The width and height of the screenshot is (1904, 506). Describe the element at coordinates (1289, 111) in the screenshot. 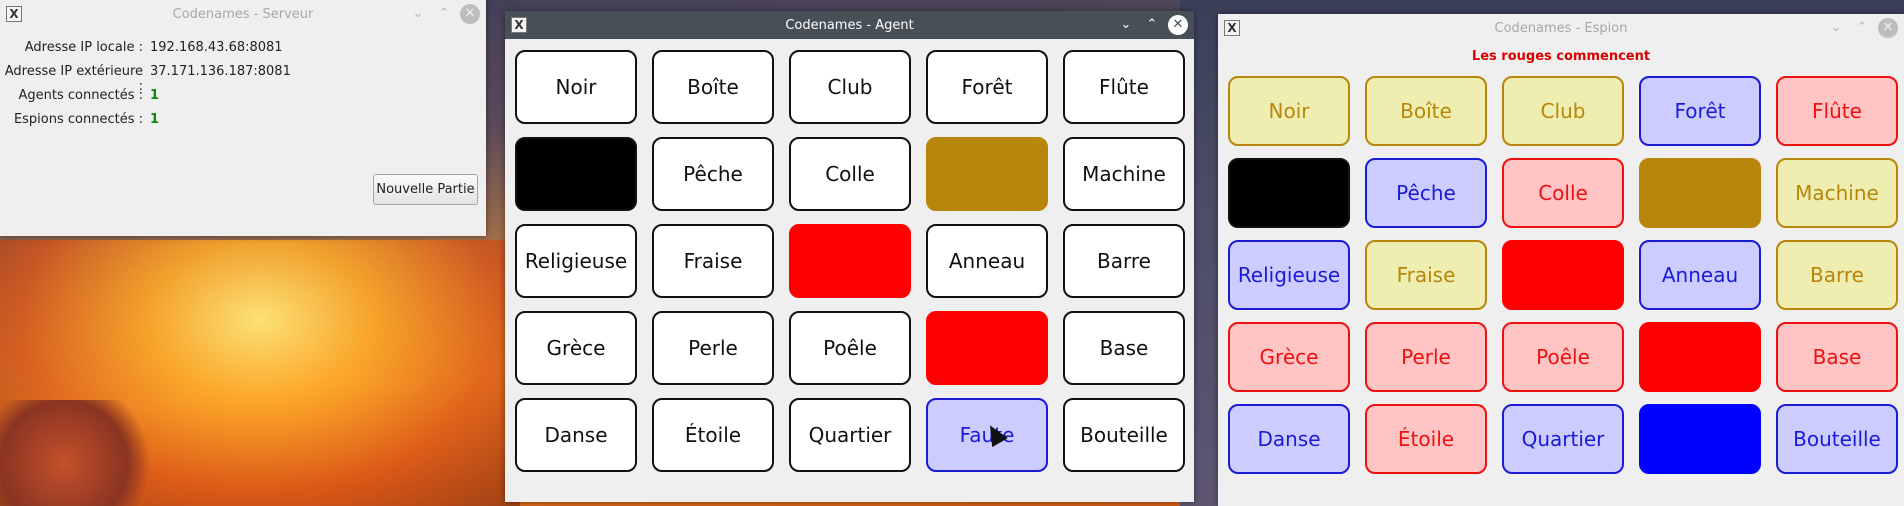

I see `spy-card: Noir` at that location.